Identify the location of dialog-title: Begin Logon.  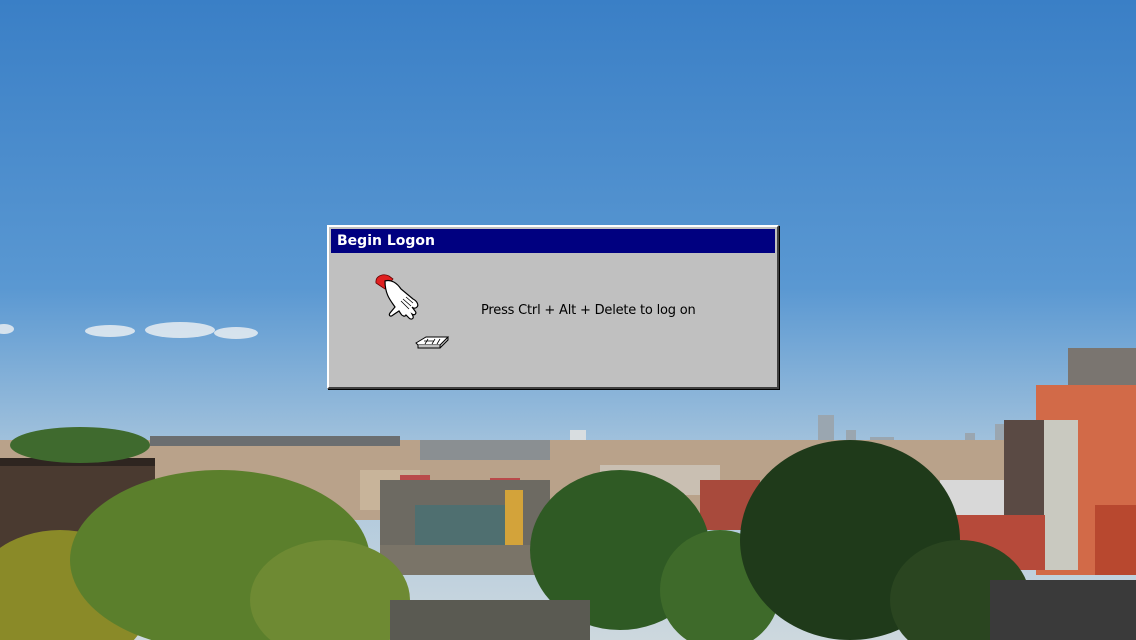
(386, 241).